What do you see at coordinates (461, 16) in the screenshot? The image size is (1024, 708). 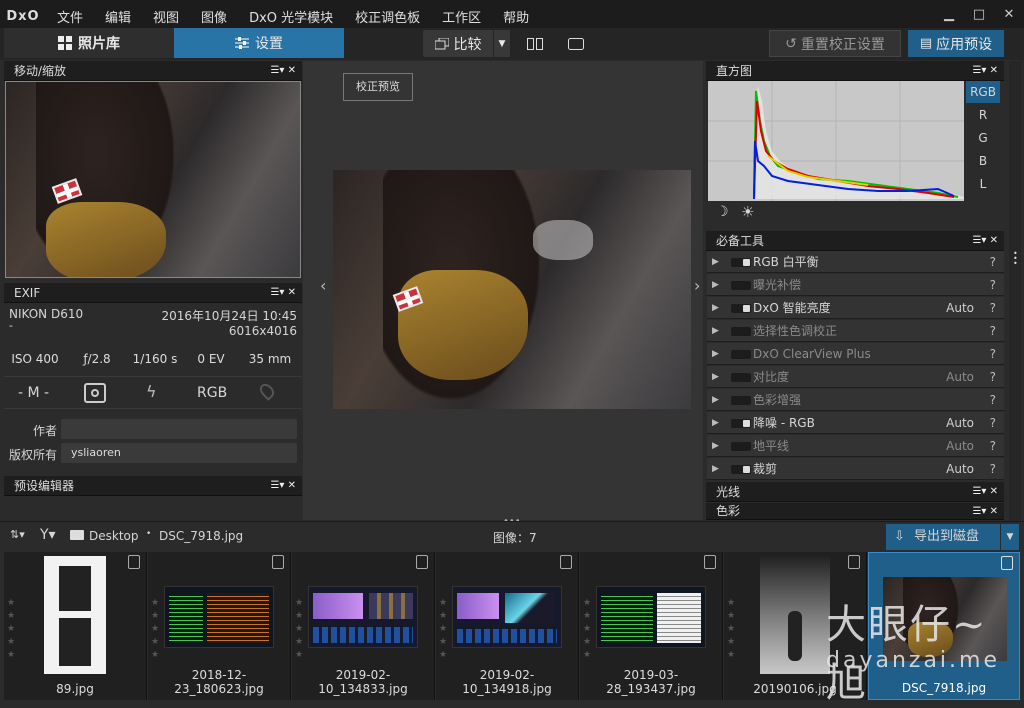 I see `menu-workspace: 工作区` at bounding box center [461, 16].